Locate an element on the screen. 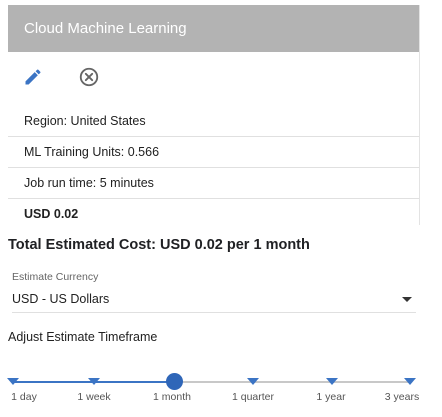 The width and height of the screenshot is (442, 417). slider-tick-1-year is located at coordinates (332, 381).